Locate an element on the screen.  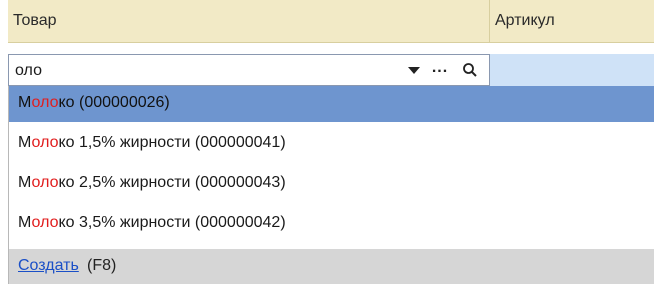
list-item: Молоко 2,5% жирности (000000043) is located at coordinates (331, 184).